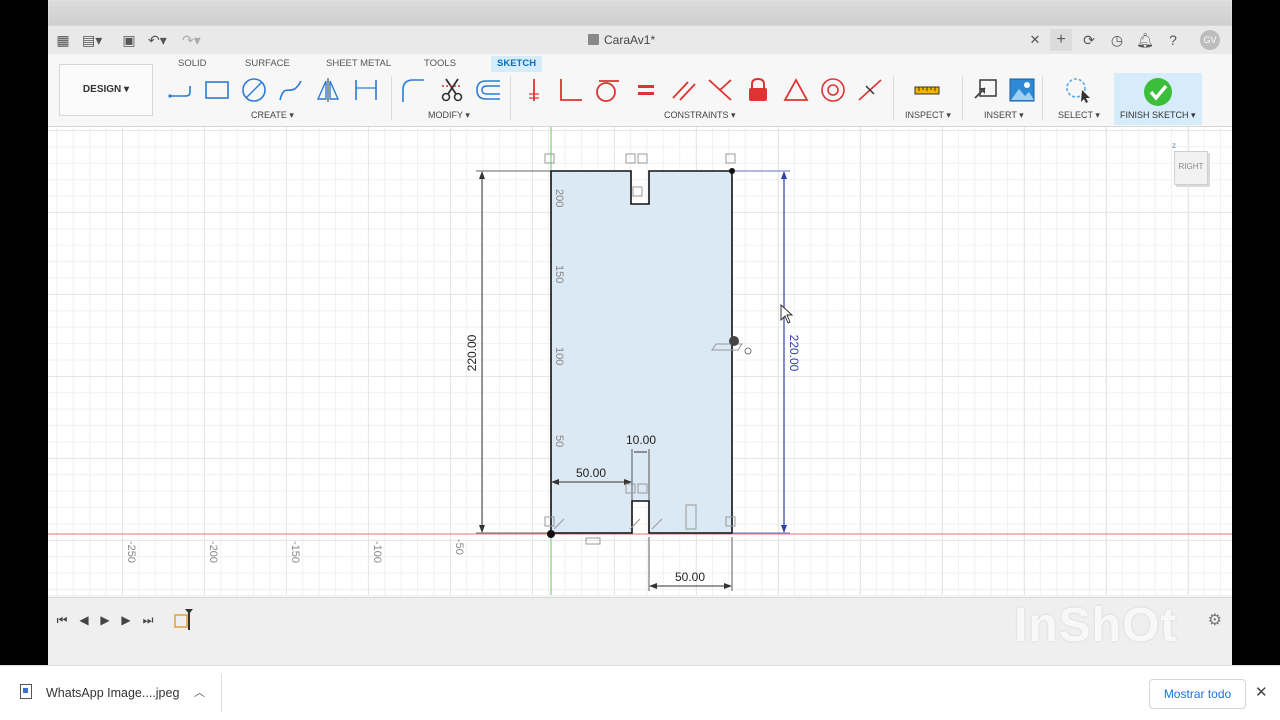 The width and height of the screenshot is (1280, 720). I want to click on go-to-start-icon: ⏮, so click(62, 620).